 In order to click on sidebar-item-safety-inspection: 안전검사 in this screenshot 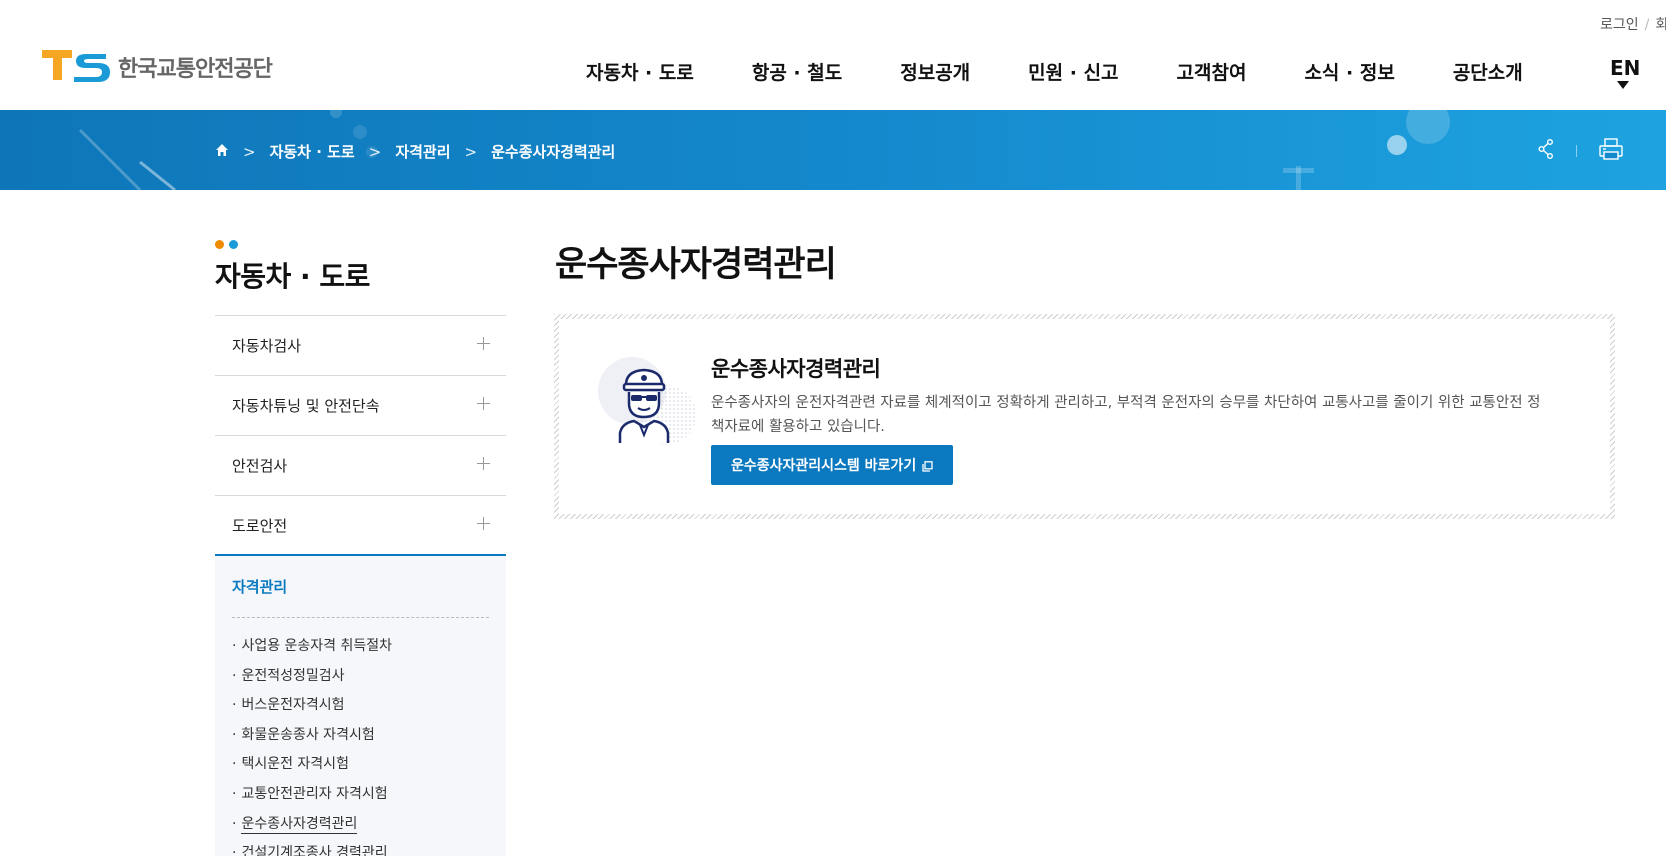, I will do `click(360, 466)`.